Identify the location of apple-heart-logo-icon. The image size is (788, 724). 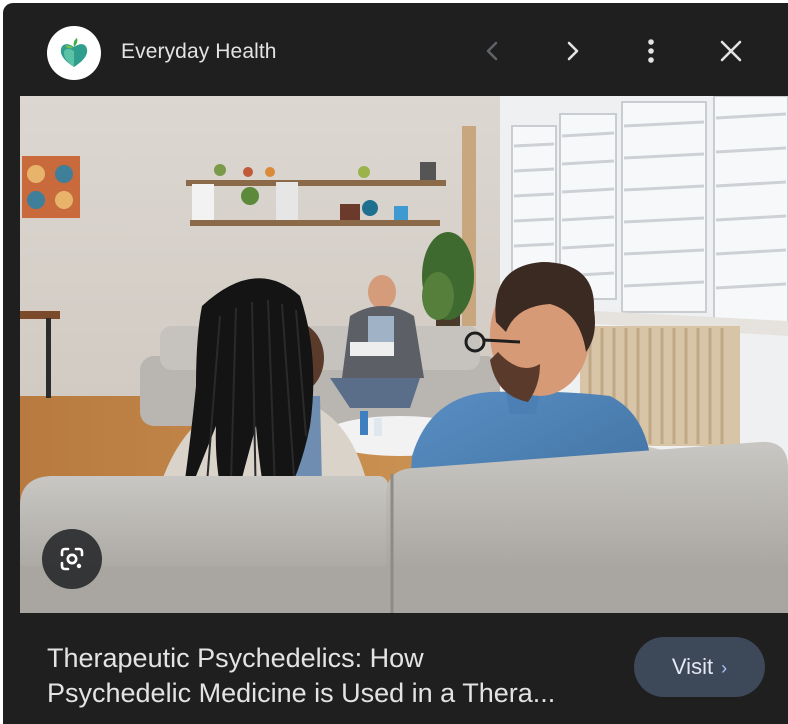
(74, 52).